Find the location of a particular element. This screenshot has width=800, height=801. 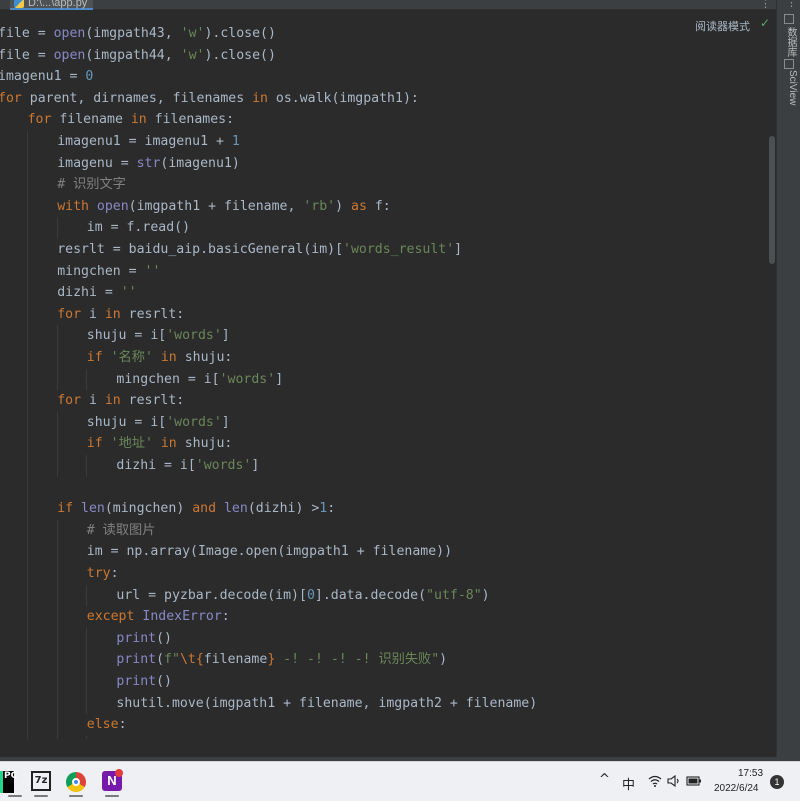

code-line: else: is located at coordinates (107, 724).